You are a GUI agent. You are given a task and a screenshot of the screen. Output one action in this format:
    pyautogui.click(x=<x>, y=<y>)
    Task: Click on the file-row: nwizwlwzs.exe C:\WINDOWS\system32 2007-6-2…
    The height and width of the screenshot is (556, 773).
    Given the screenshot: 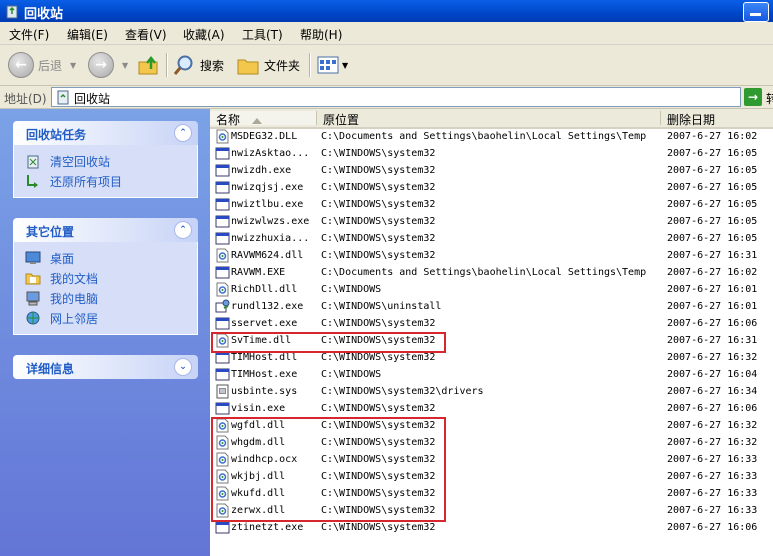 What is the action you would take?
    pyautogui.click(x=491, y=221)
    